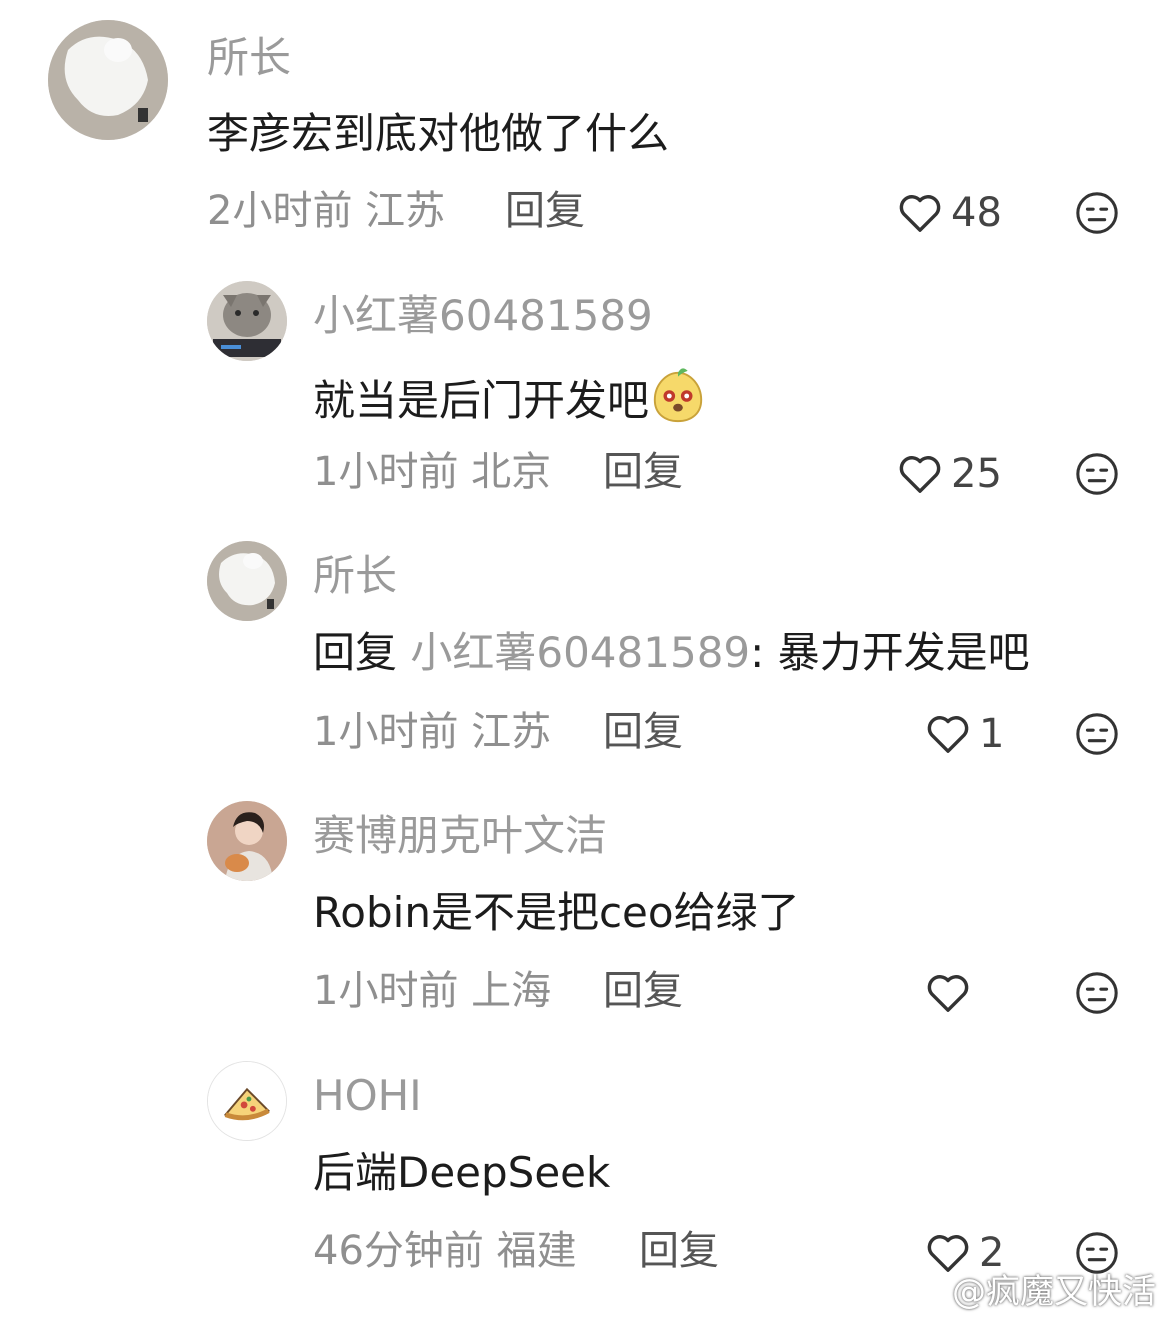 The image size is (1168, 1325). I want to click on username: 赛博朋克叶文洁, so click(460, 836).